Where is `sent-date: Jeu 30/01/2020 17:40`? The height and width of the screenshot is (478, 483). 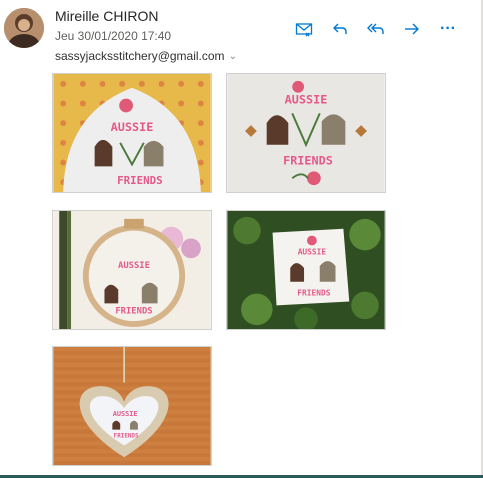
sent-date: Jeu 30/01/2020 17:40 is located at coordinates (113, 36).